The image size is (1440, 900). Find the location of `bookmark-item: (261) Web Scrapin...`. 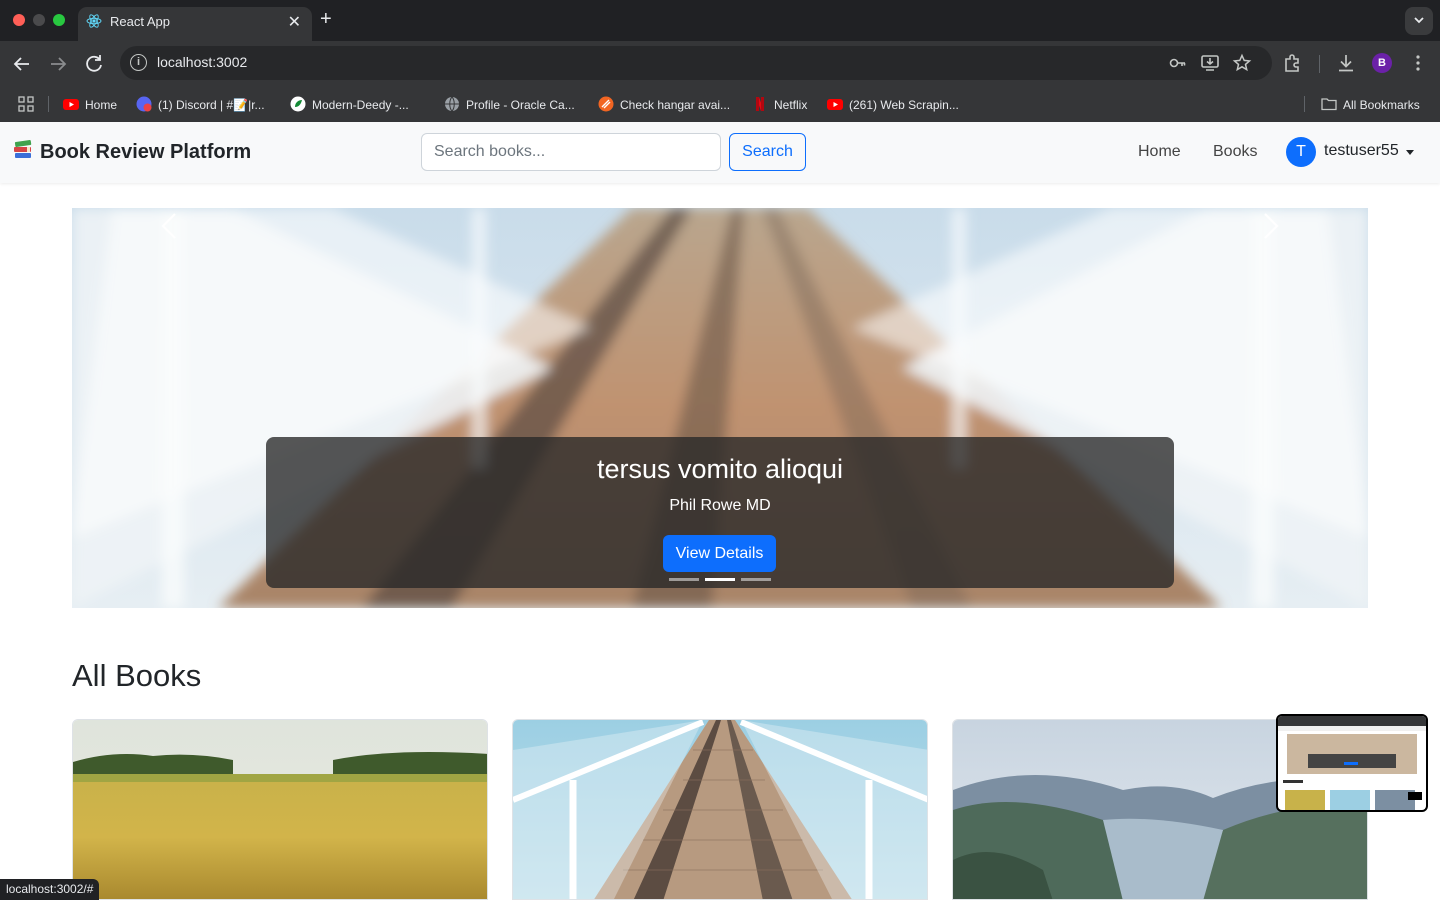

bookmark-item: (261) Web Scrapin... is located at coordinates (893, 105).